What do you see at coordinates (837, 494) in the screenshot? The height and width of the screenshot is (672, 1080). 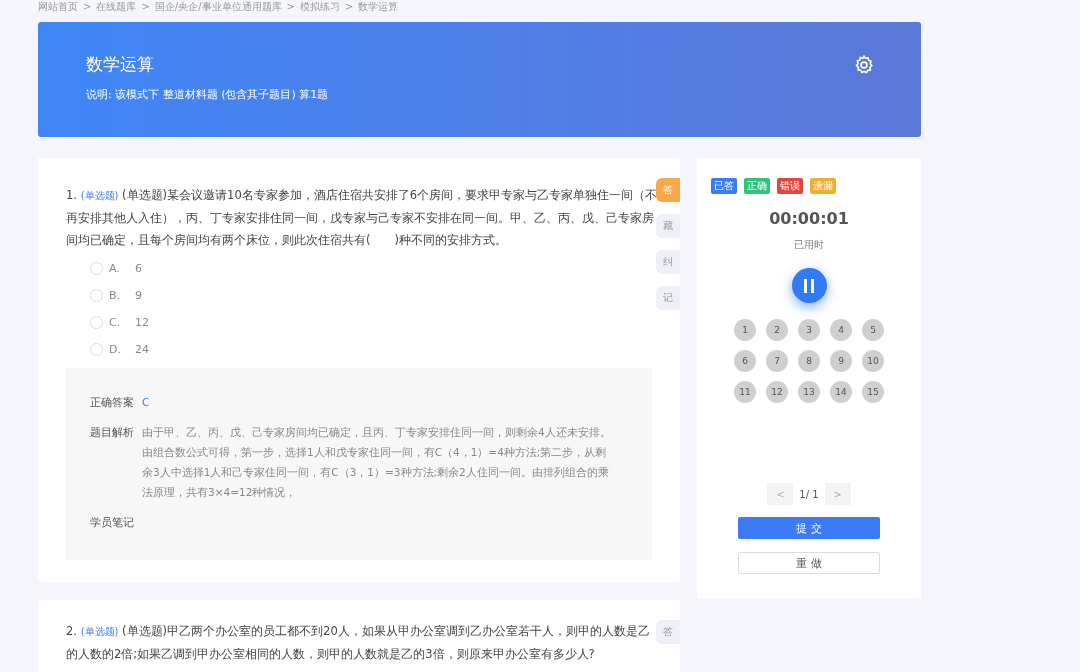 I see `next-page-button: >` at bounding box center [837, 494].